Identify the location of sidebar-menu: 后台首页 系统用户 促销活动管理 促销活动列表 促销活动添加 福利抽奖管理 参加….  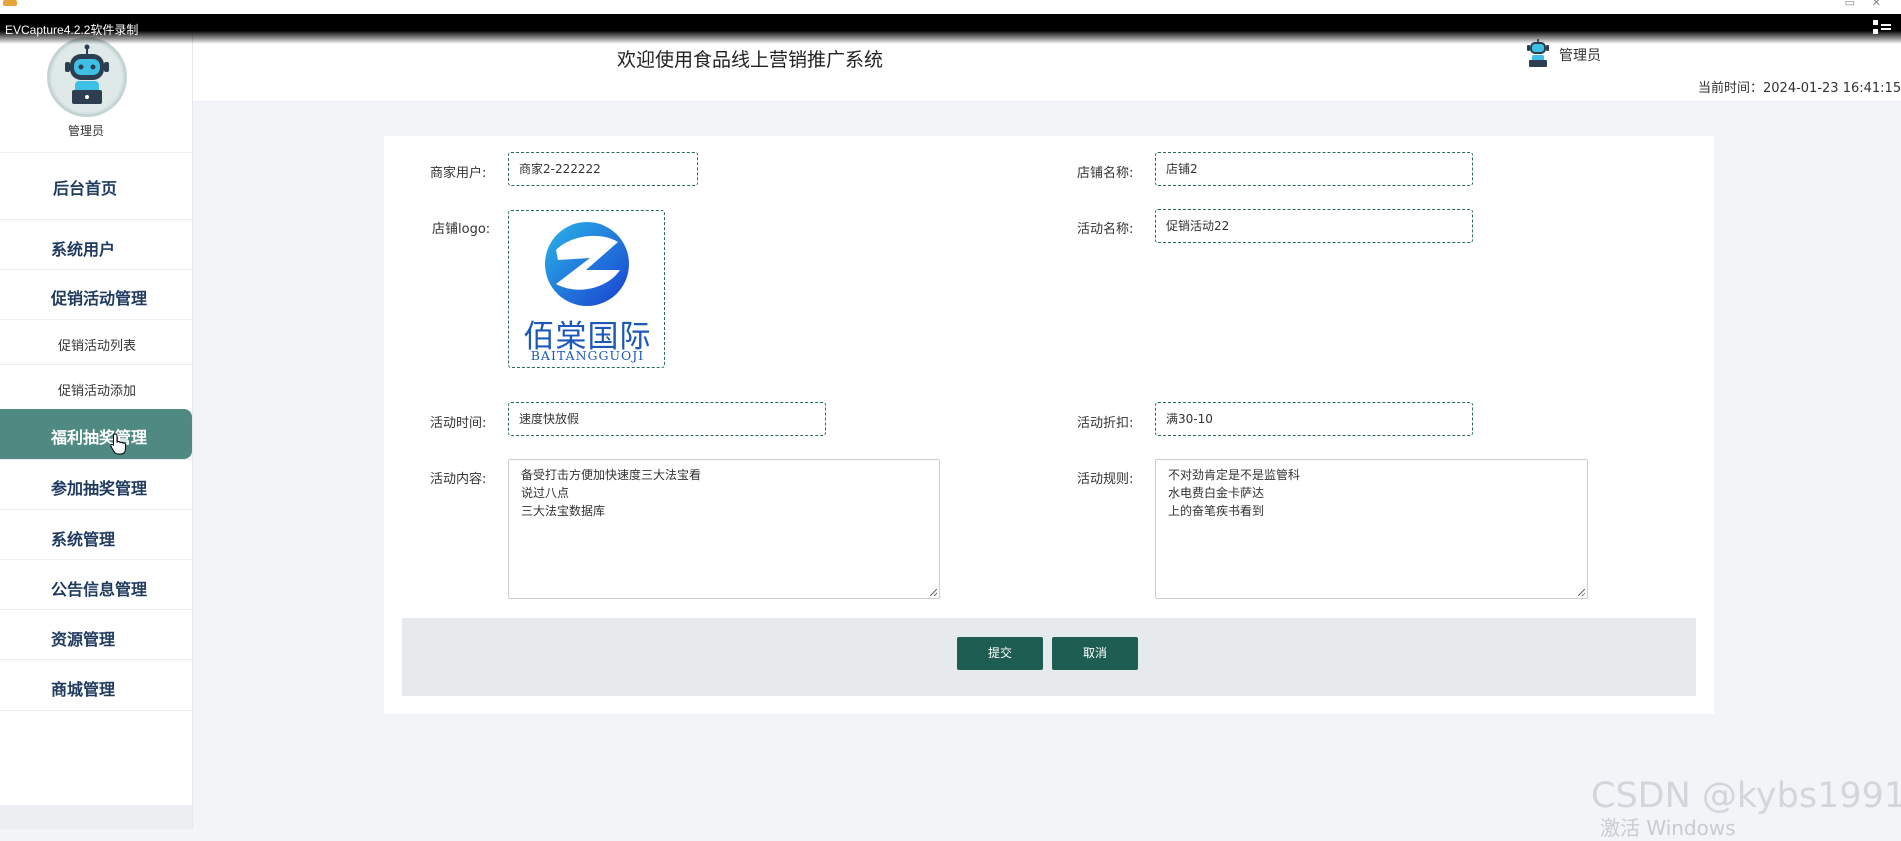
(96, 431).